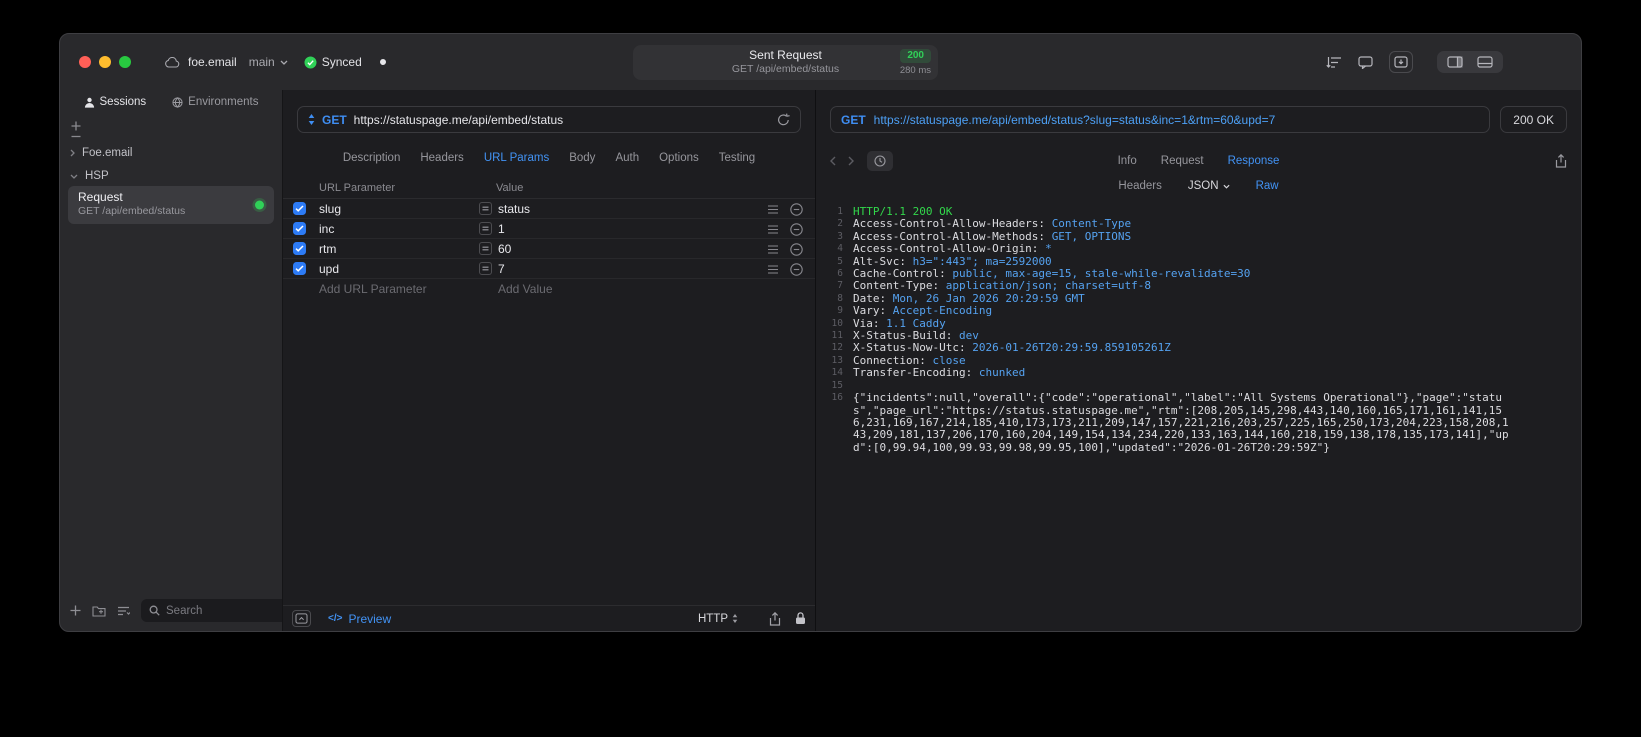  Describe the element at coordinates (75, 610) in the screenshot. I see `add-request-icon` at that location.